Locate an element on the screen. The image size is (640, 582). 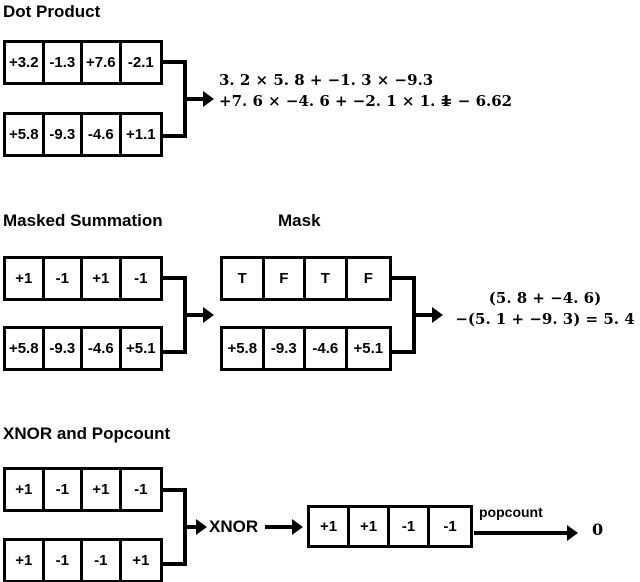
array-cell: +1.1 is located at coordinates (140, 134).